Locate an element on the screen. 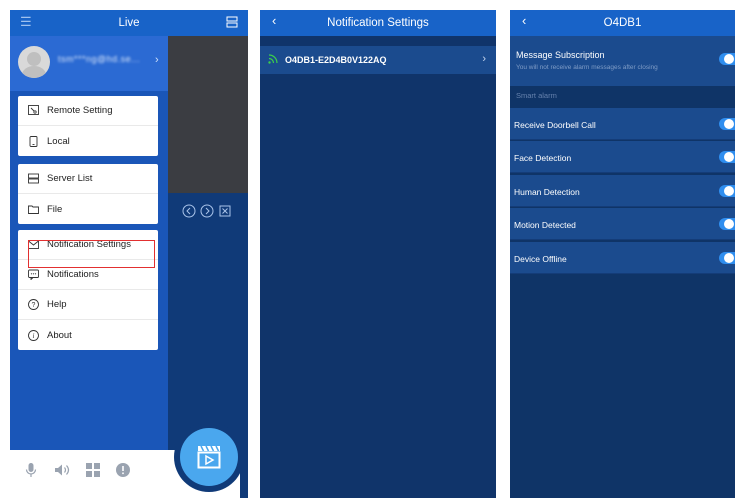  menu-icon: ☰ is located at coordinates (26, 22).